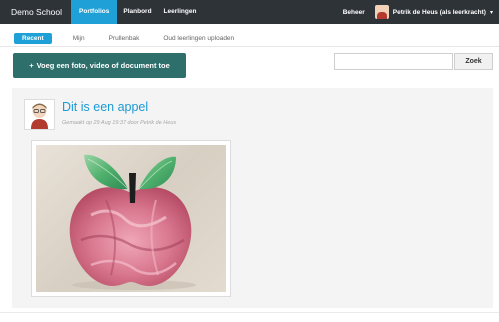  Describe the element at coordinates (137, 12) in the screenshot. I see `nav-item-planbord: Planbord` at that location.